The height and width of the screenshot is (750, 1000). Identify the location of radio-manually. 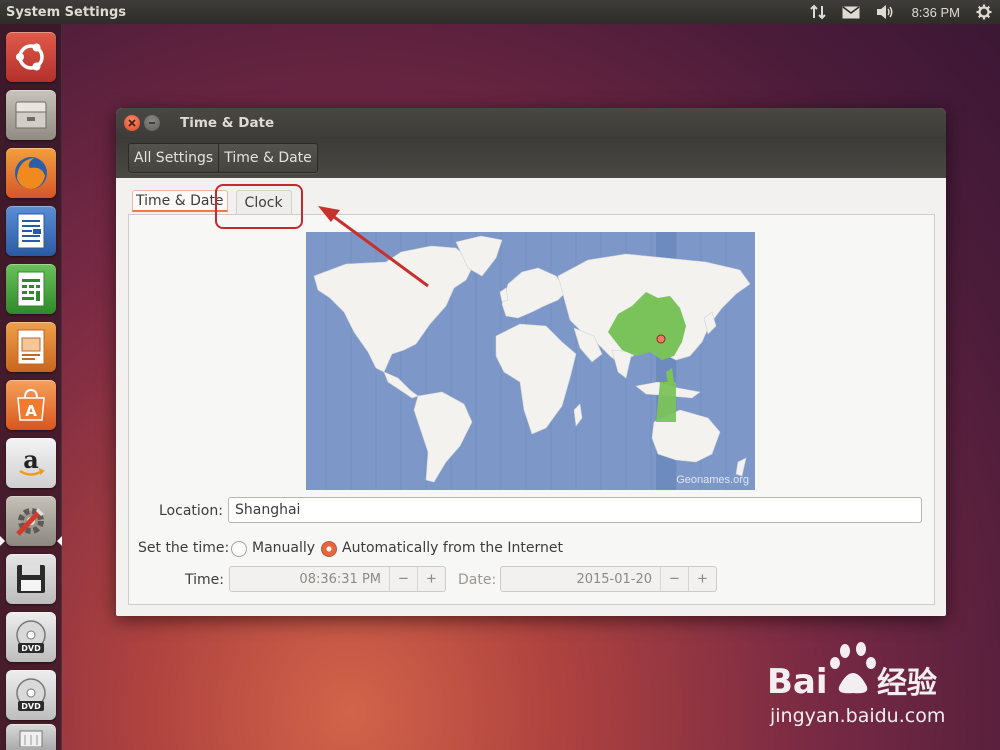
(239, 549).